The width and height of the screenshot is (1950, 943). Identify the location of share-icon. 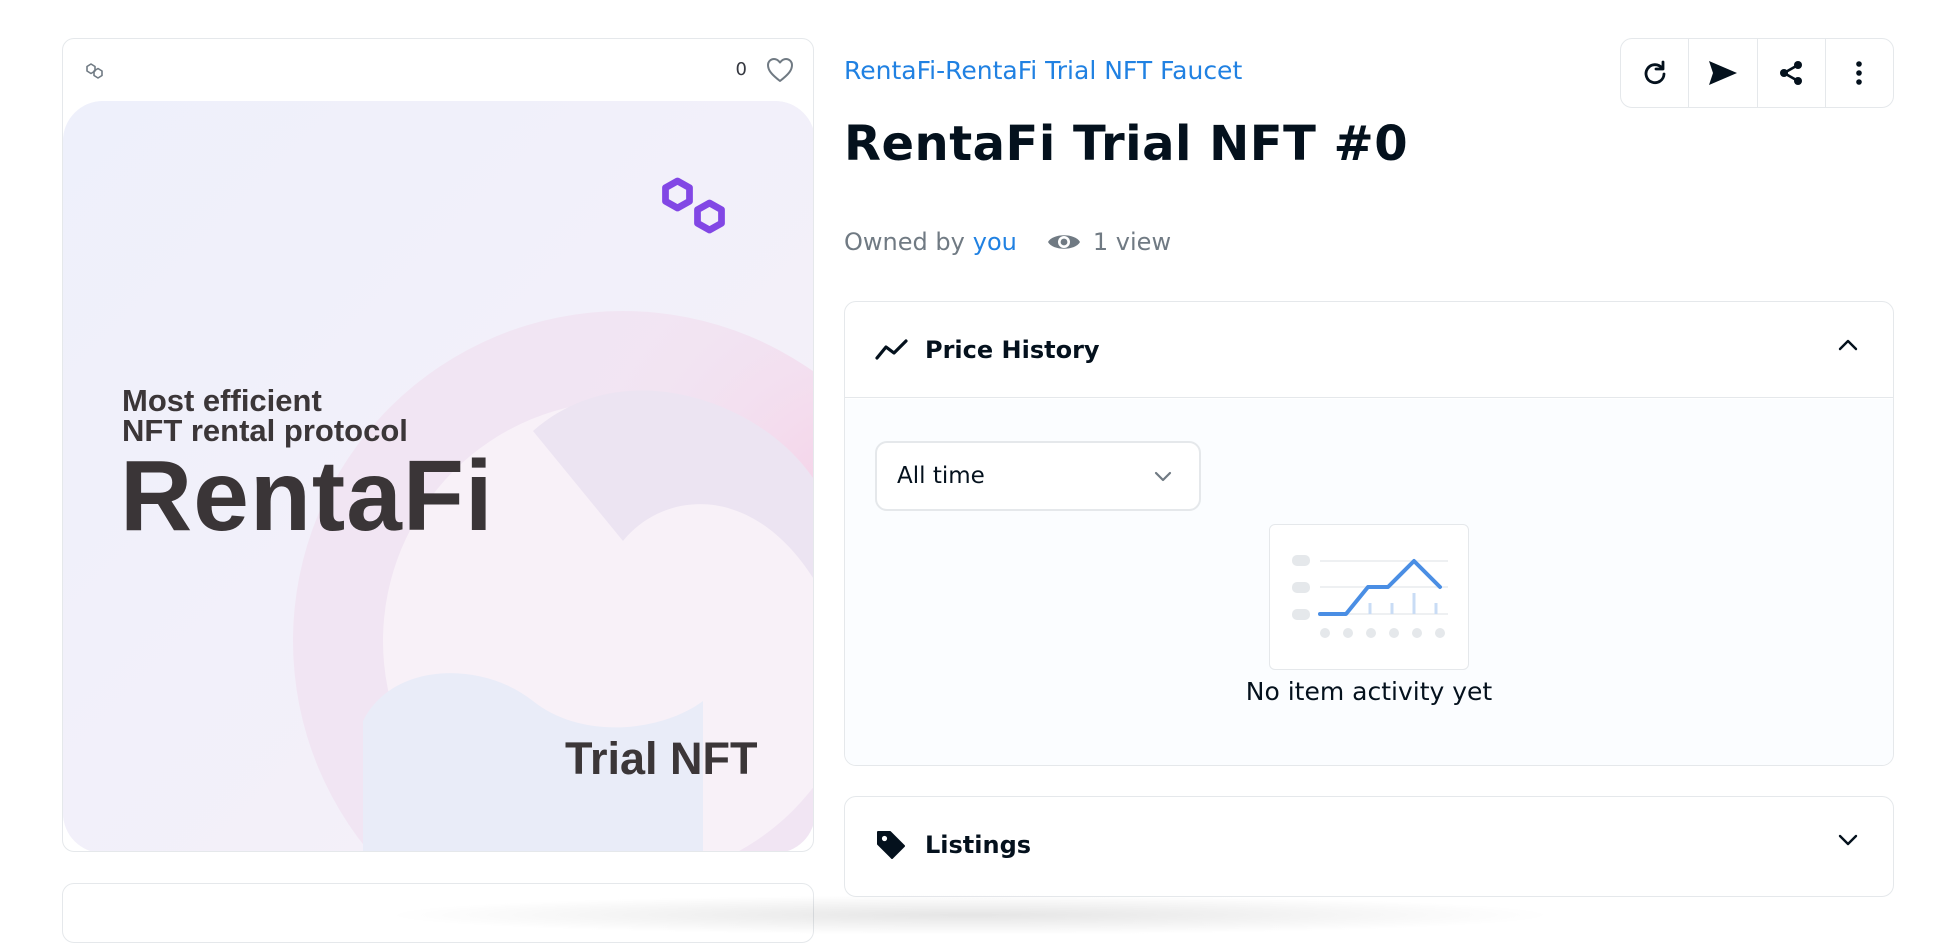
(1791, 73).